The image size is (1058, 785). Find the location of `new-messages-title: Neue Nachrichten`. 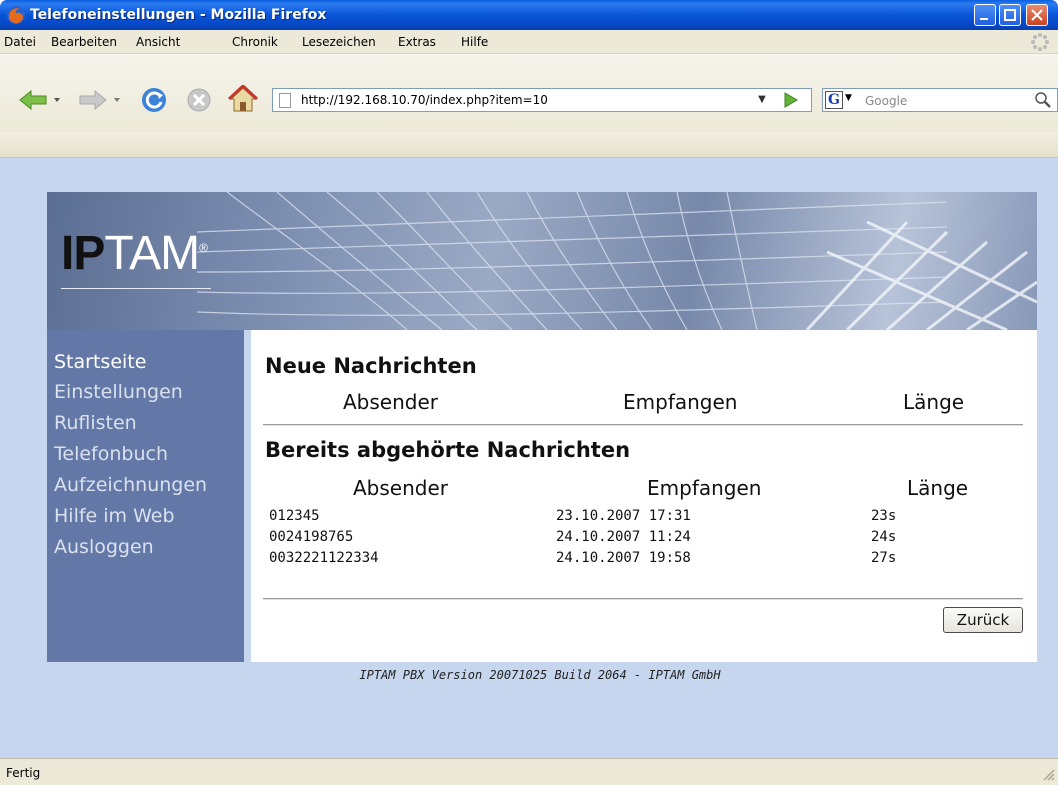

new-messages-title: Neue Nachrichten is located at coordinates (371, 366).